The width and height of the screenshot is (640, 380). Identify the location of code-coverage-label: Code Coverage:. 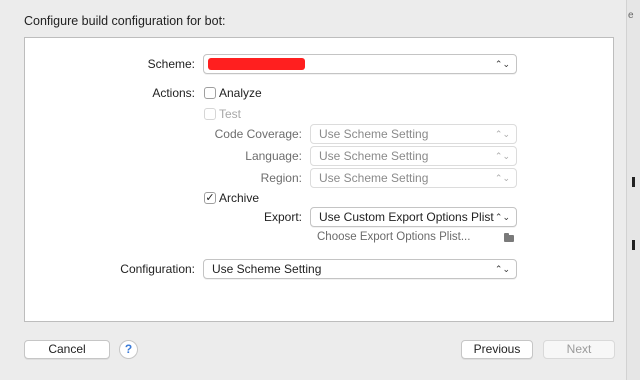
(258, 134).